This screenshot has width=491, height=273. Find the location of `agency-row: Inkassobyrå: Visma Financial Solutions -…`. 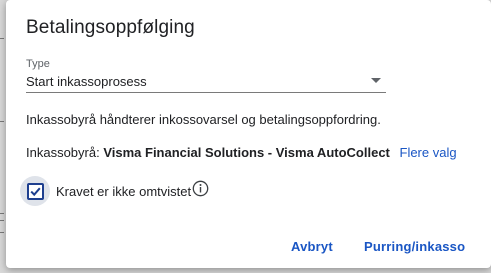

agency-row: Inkassobyrå: Visma Financial Solutions -… is located at coordinates (241, 152).